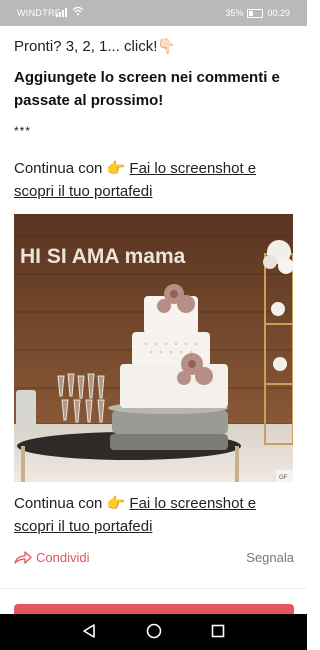 The height and width of the screenshot is (650, 320). What do you see at coordinates (218, 631) in the screenshot?
I see `recents-square-icon` at bounding box center [218, 631].